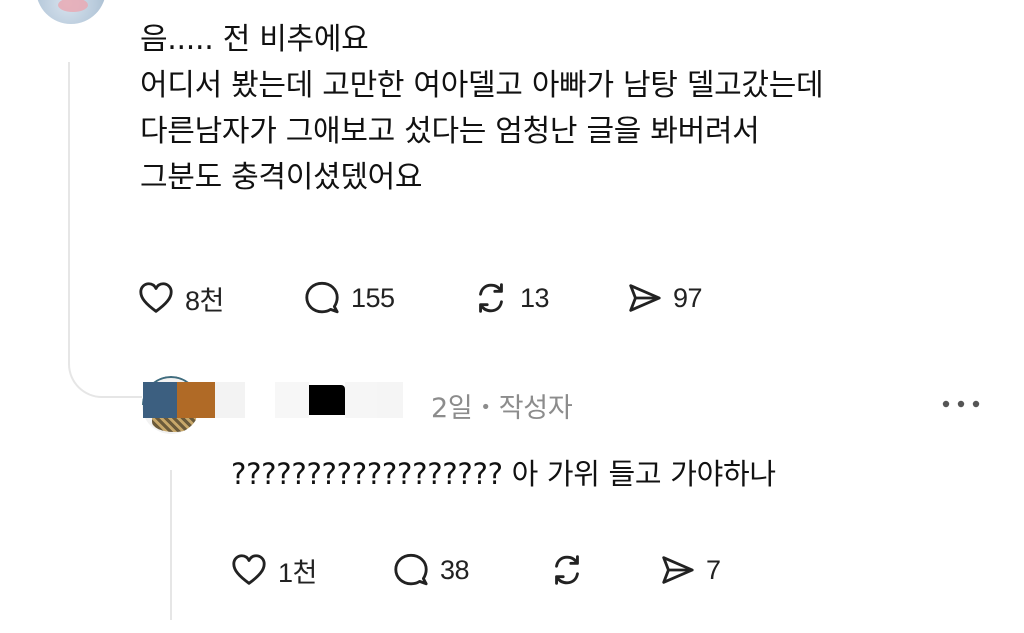  What do you see at coordinates (254, 39) in the screenshot?
I see `post-text-line: 음..... 전 비추에요` at bounding box center [254, 39].